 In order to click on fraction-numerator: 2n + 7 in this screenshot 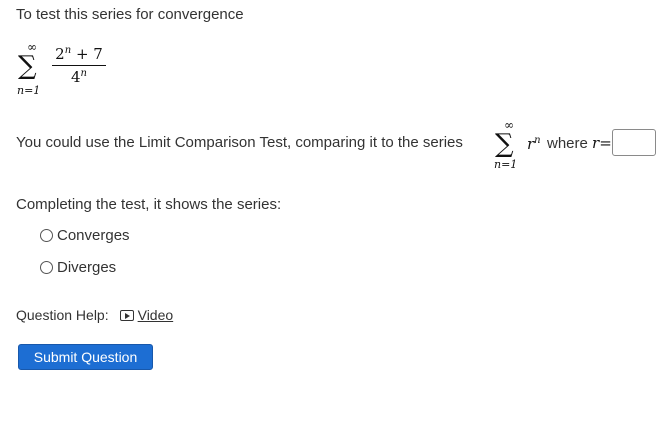, I will do `click(79, 54)`.